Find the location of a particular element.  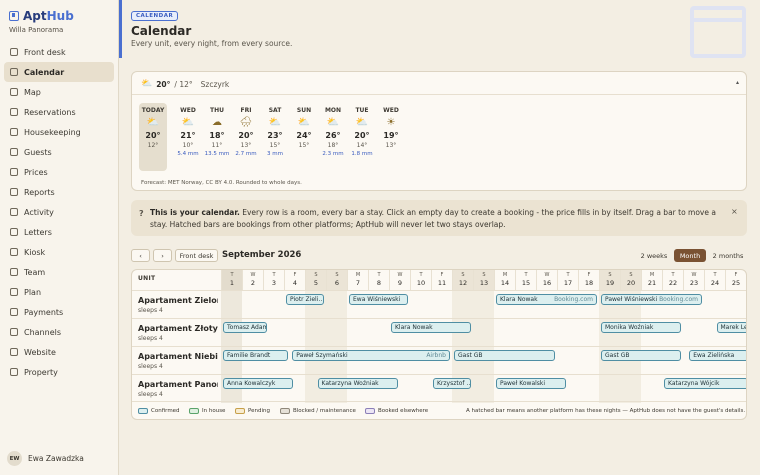

front-desk-button: Front desk is located at coordinates (196, 255).